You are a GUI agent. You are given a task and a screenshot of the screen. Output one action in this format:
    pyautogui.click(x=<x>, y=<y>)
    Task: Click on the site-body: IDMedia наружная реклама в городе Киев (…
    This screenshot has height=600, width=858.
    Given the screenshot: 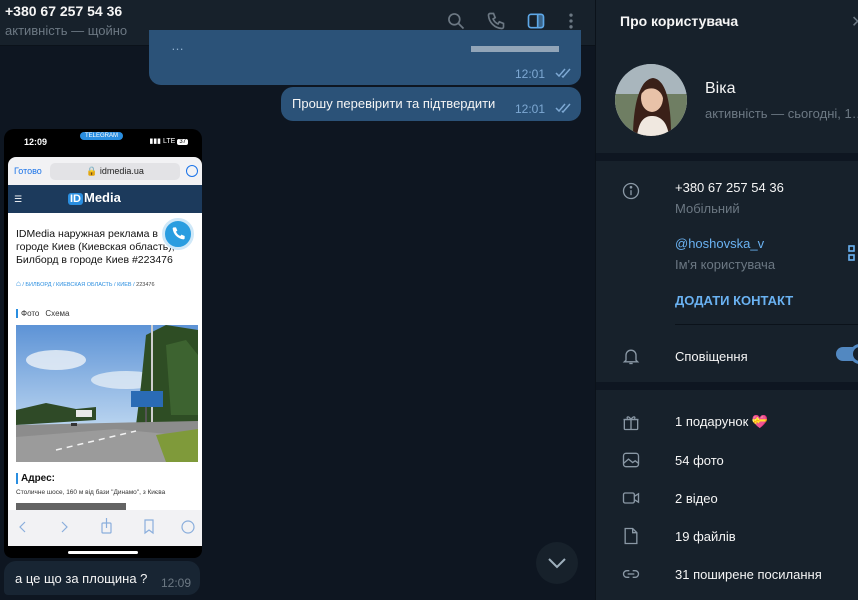 What is the action you would take?
    pyautogui.click(x=105, y=361)
    